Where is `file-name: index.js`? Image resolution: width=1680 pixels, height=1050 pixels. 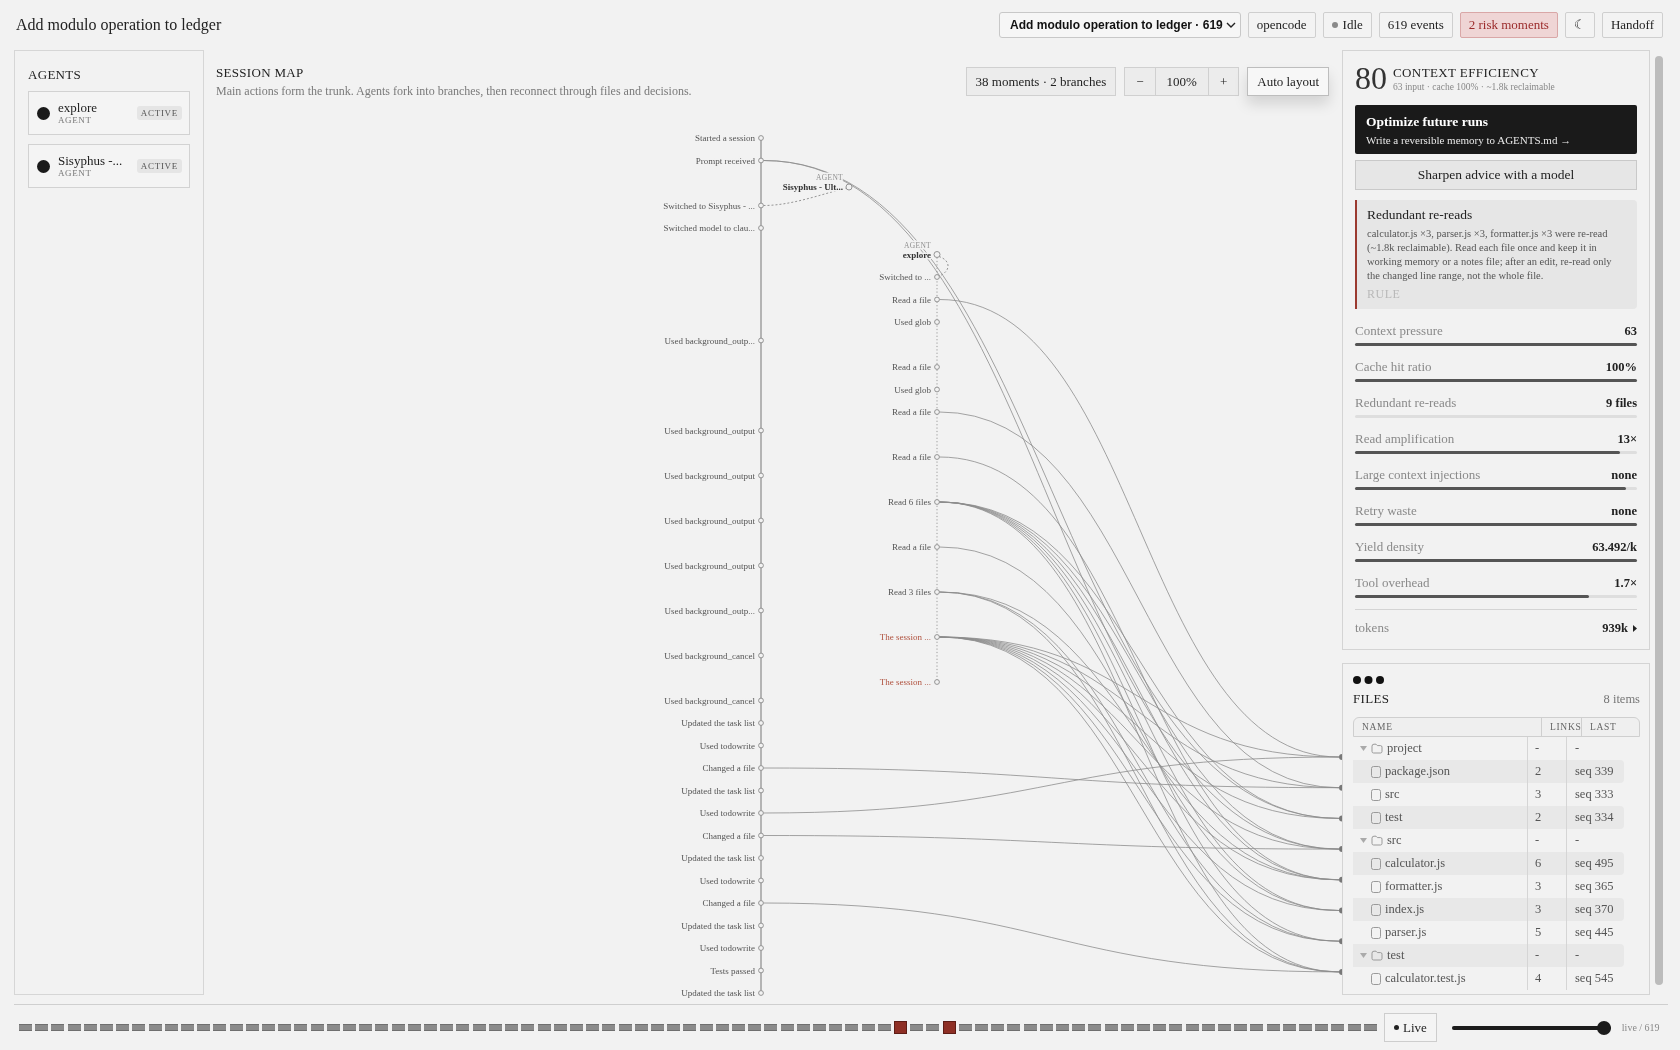
file-name: index.js is located at coordinates (1405, 909).